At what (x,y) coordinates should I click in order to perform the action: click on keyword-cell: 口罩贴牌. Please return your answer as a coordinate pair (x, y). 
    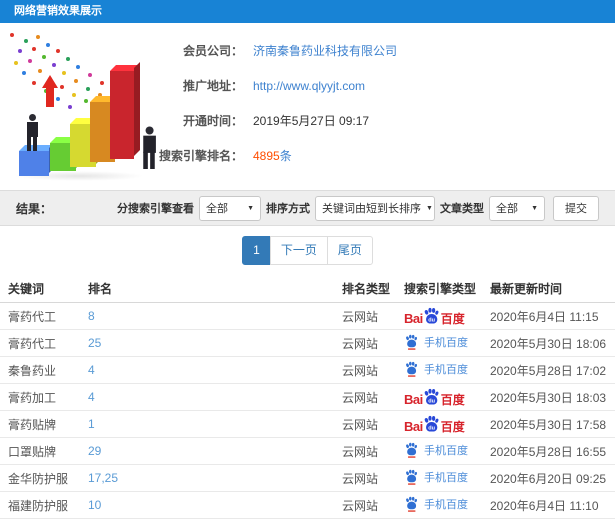
    Looking at the image, I should click on (40, 451).